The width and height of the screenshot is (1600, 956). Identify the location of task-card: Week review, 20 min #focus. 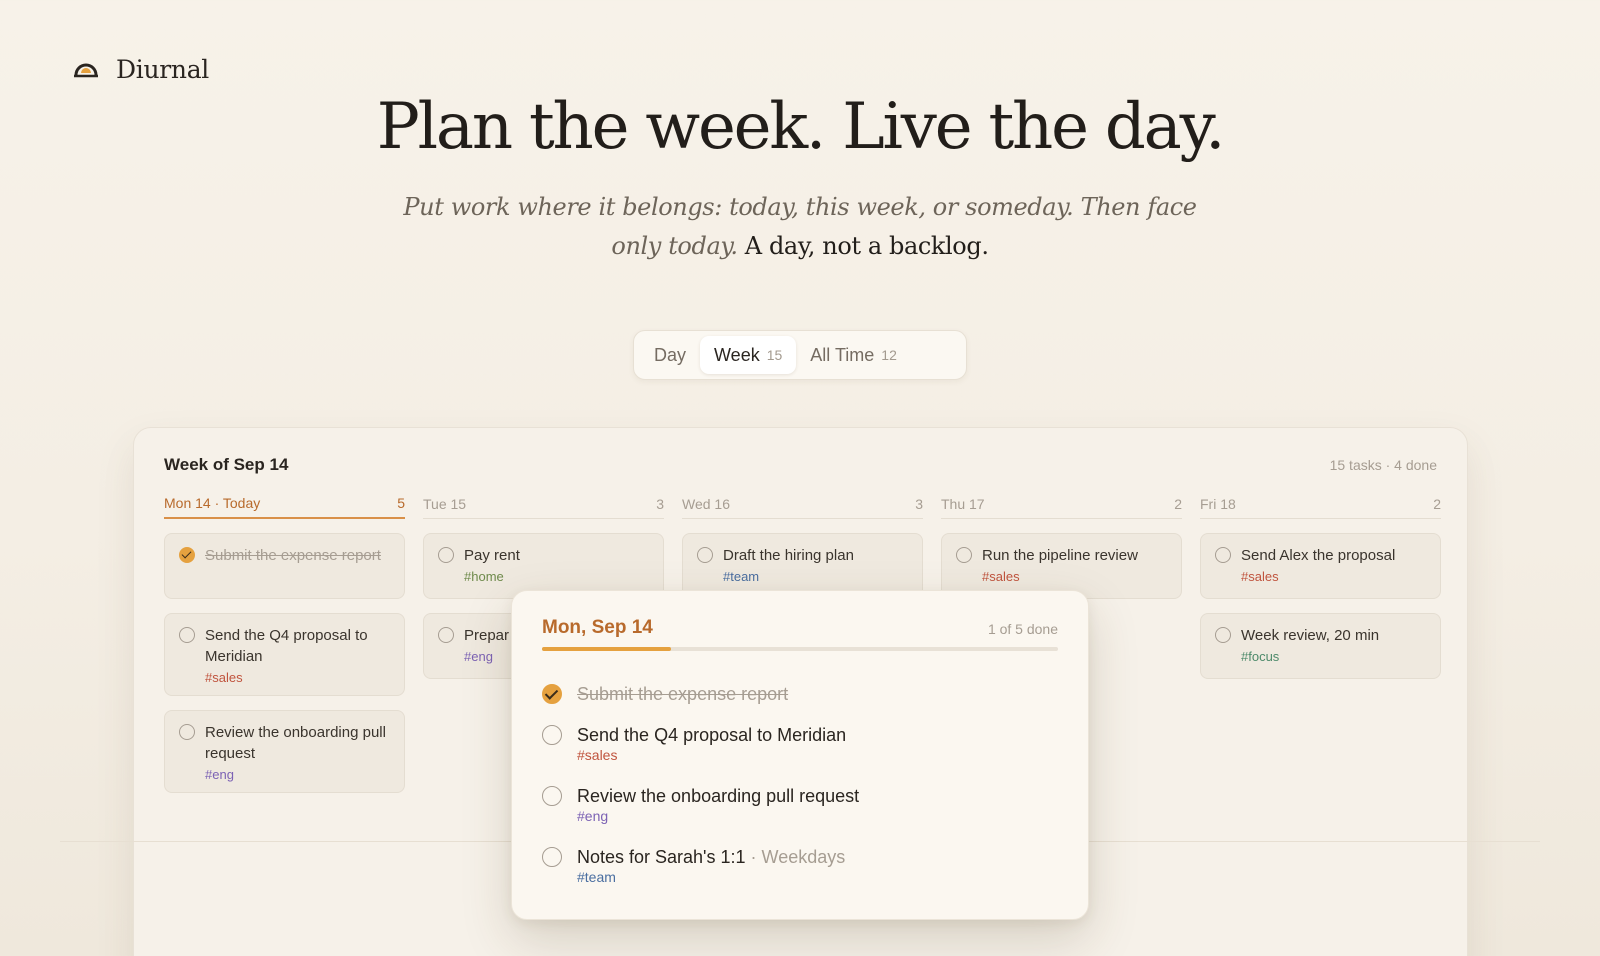
(1320, 646).